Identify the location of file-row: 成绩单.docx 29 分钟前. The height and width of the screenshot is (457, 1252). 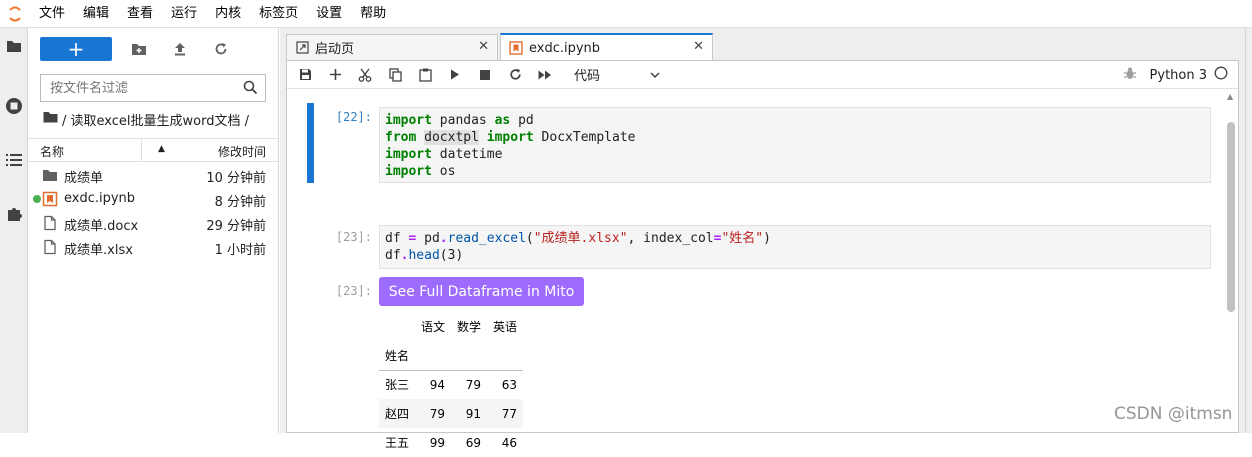
(153, 223).